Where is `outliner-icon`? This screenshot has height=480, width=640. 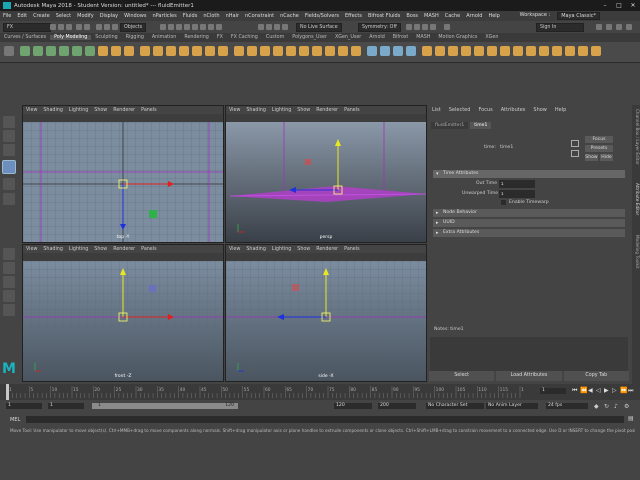
outliner-icon is located at coordinates (596, 51).